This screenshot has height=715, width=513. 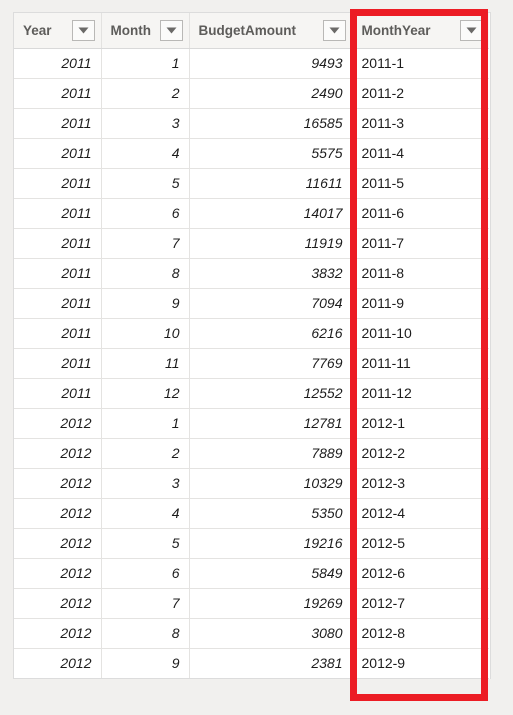 What do you see at coordinates (420, 243) in the screenshot?
I see `cell-monthyear: 2011-7` at bounding box center [420, 243].